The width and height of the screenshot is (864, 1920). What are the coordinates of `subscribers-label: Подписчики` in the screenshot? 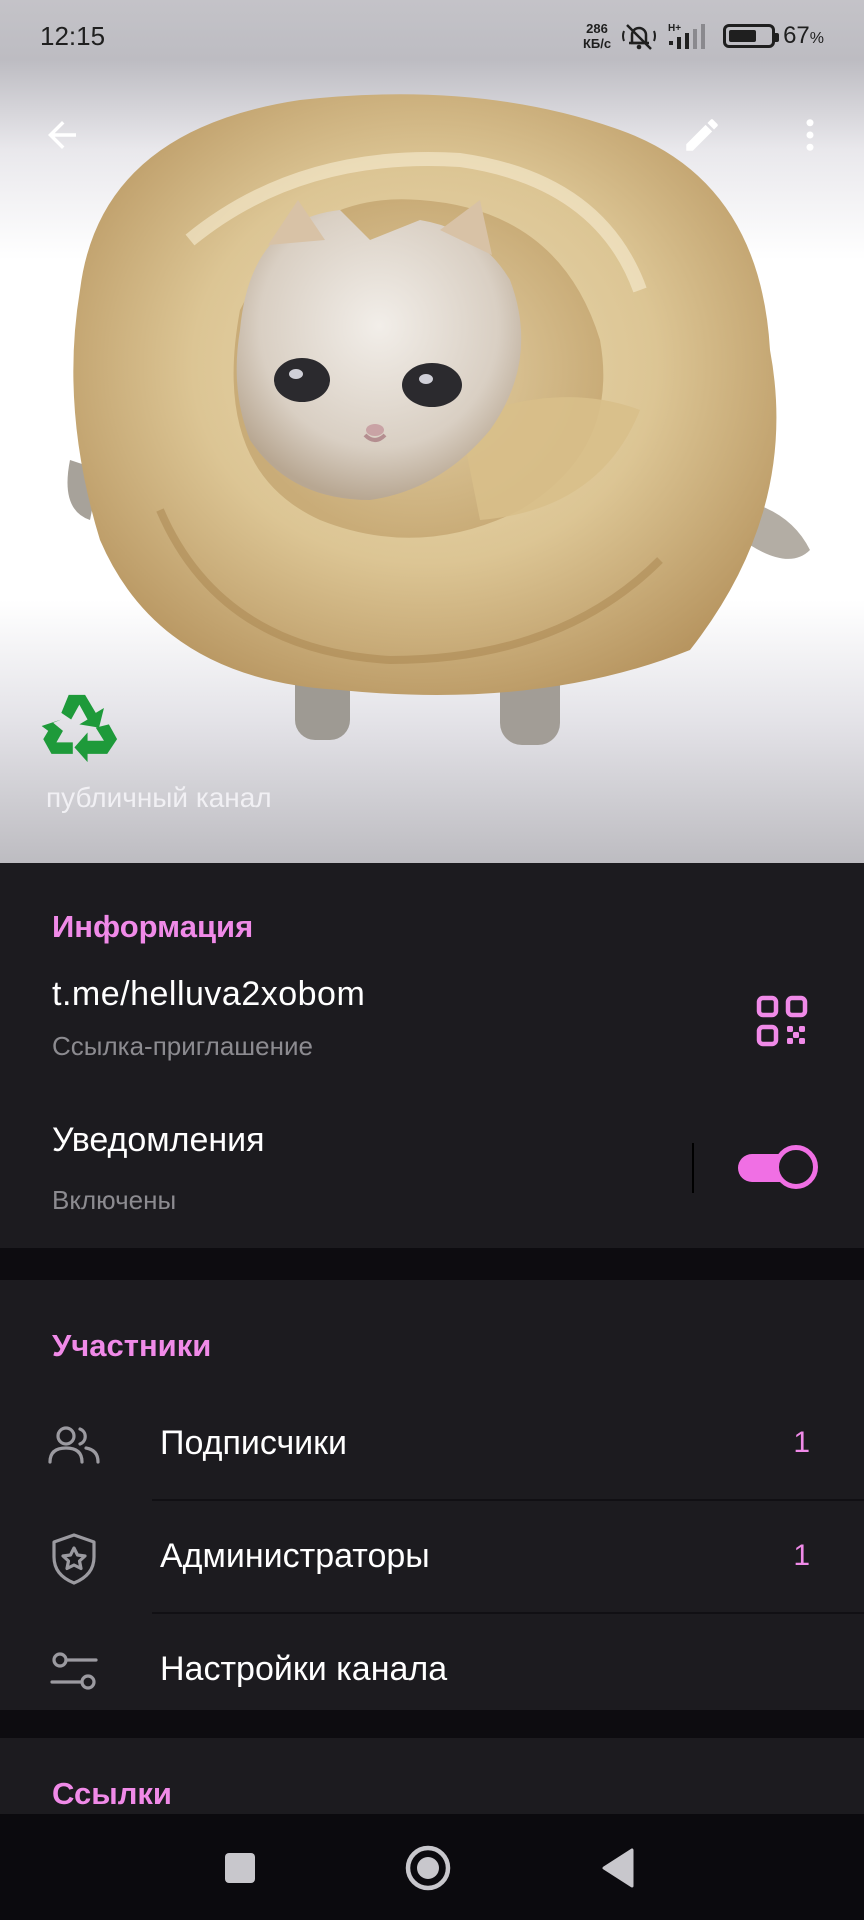 It's located at (254, 1443).